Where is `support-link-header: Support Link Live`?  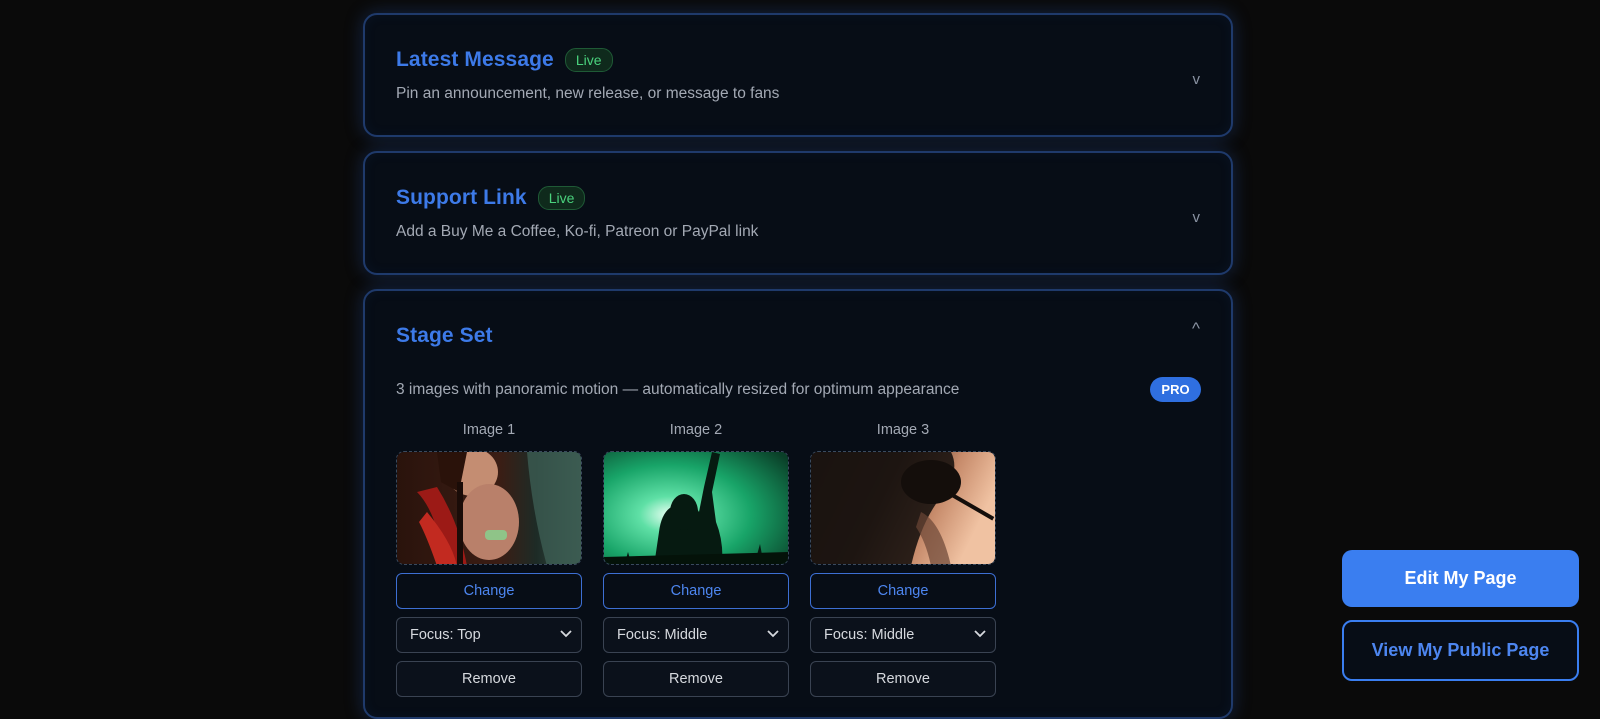
support-link-header: Support Link Live is located at coordinates (491, 198).